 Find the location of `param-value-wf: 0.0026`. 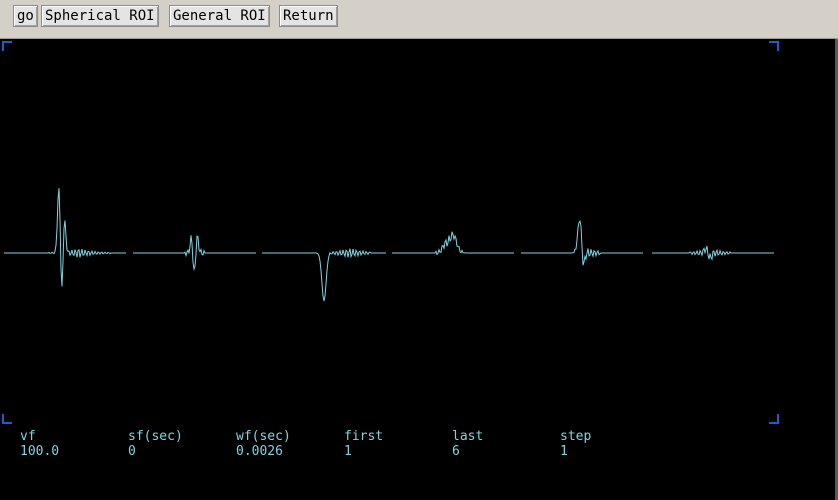

param-value-wf: 0.0026 is located at coordinates (259, 451).